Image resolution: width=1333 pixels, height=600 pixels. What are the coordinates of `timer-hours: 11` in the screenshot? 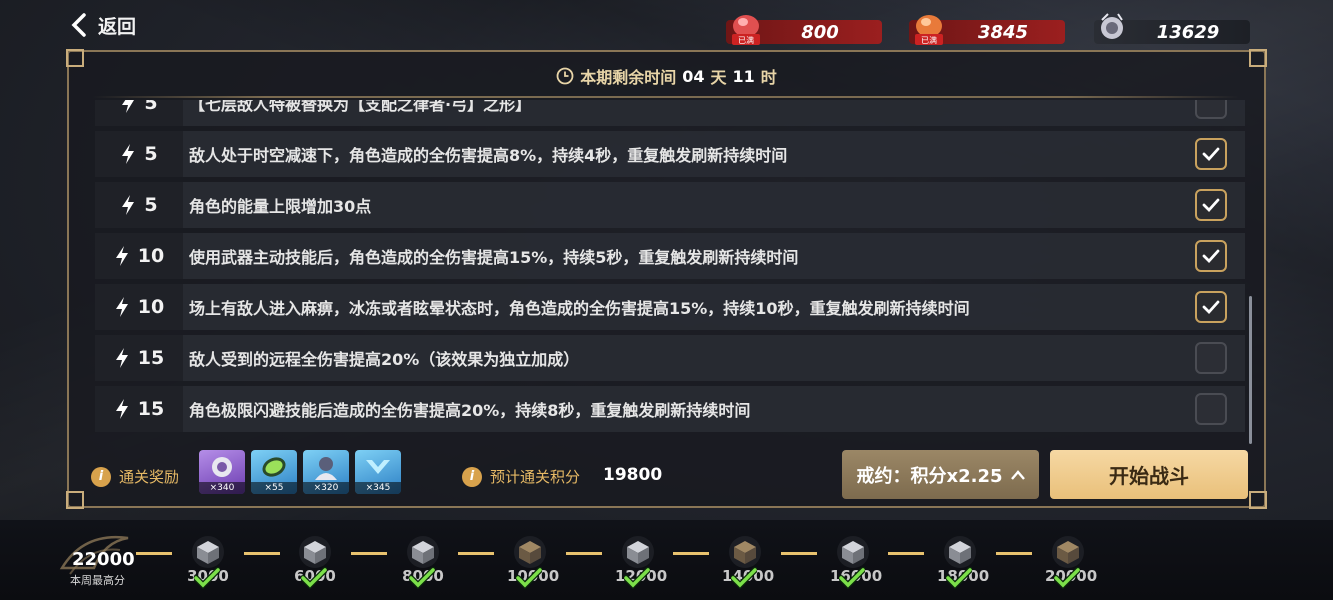 It's located at (743, 76).